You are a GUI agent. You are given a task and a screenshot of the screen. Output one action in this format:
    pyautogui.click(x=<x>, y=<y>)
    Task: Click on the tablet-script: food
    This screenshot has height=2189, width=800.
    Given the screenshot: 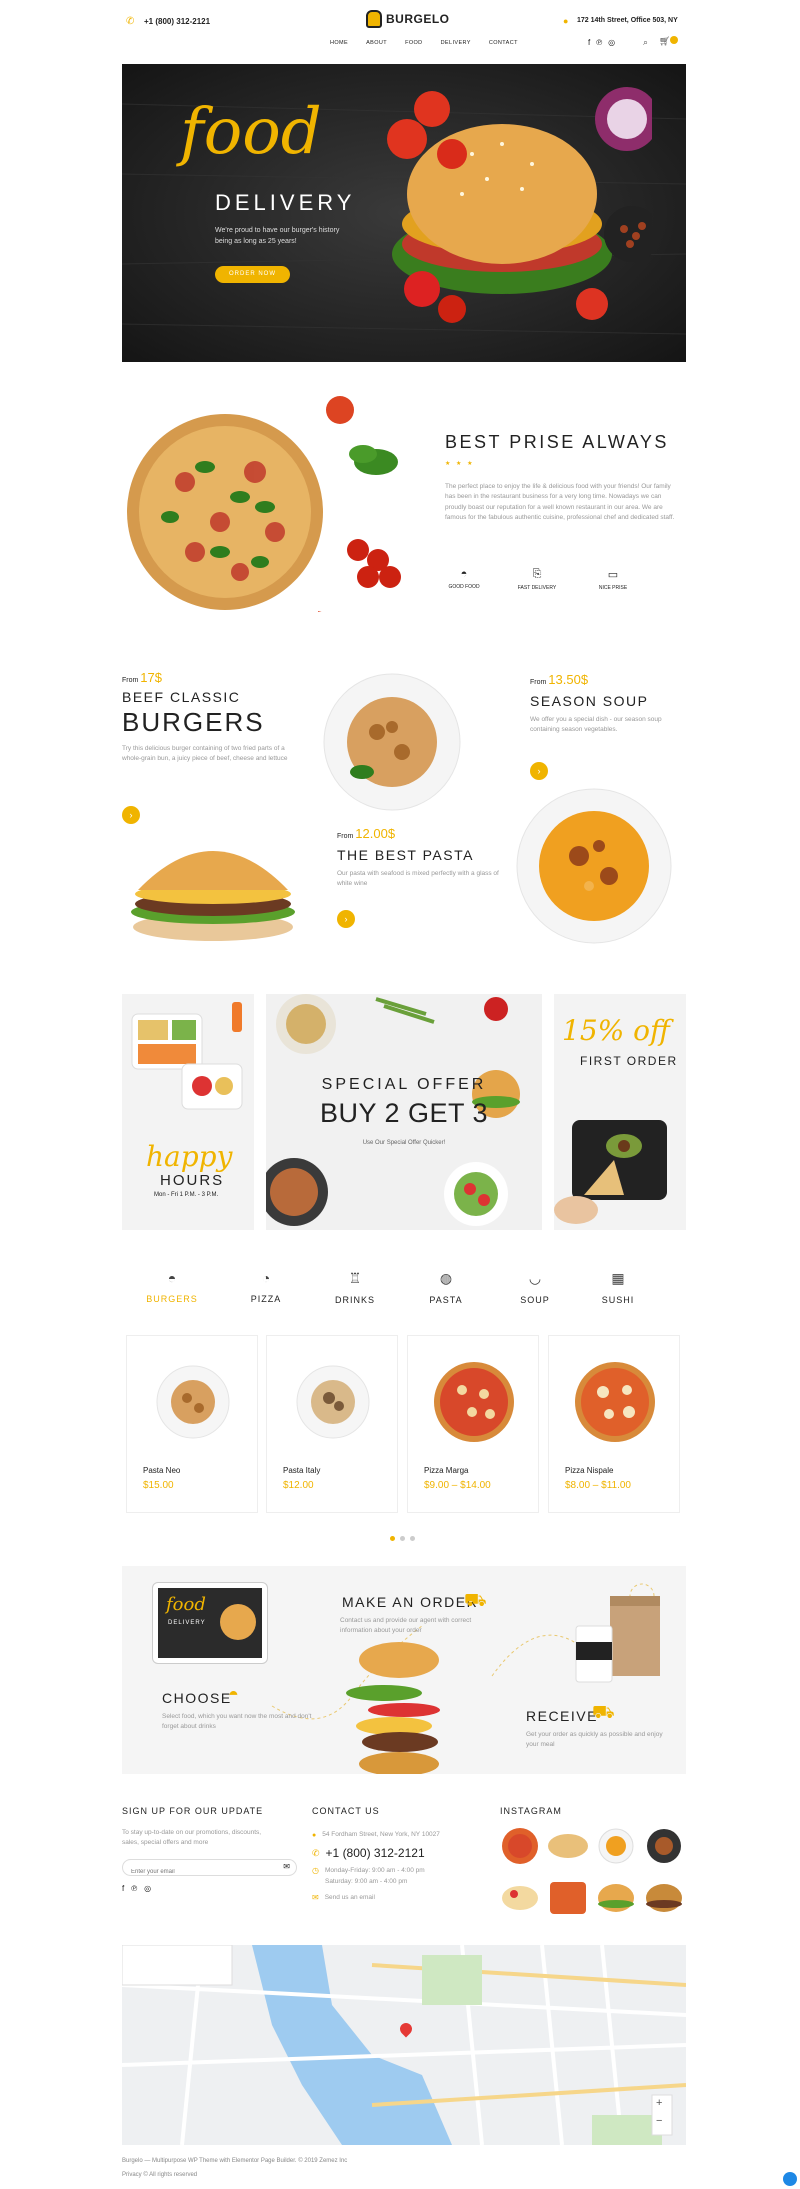 What is the action you would take?
    pyautogui.click(x=186, y=1604)
    